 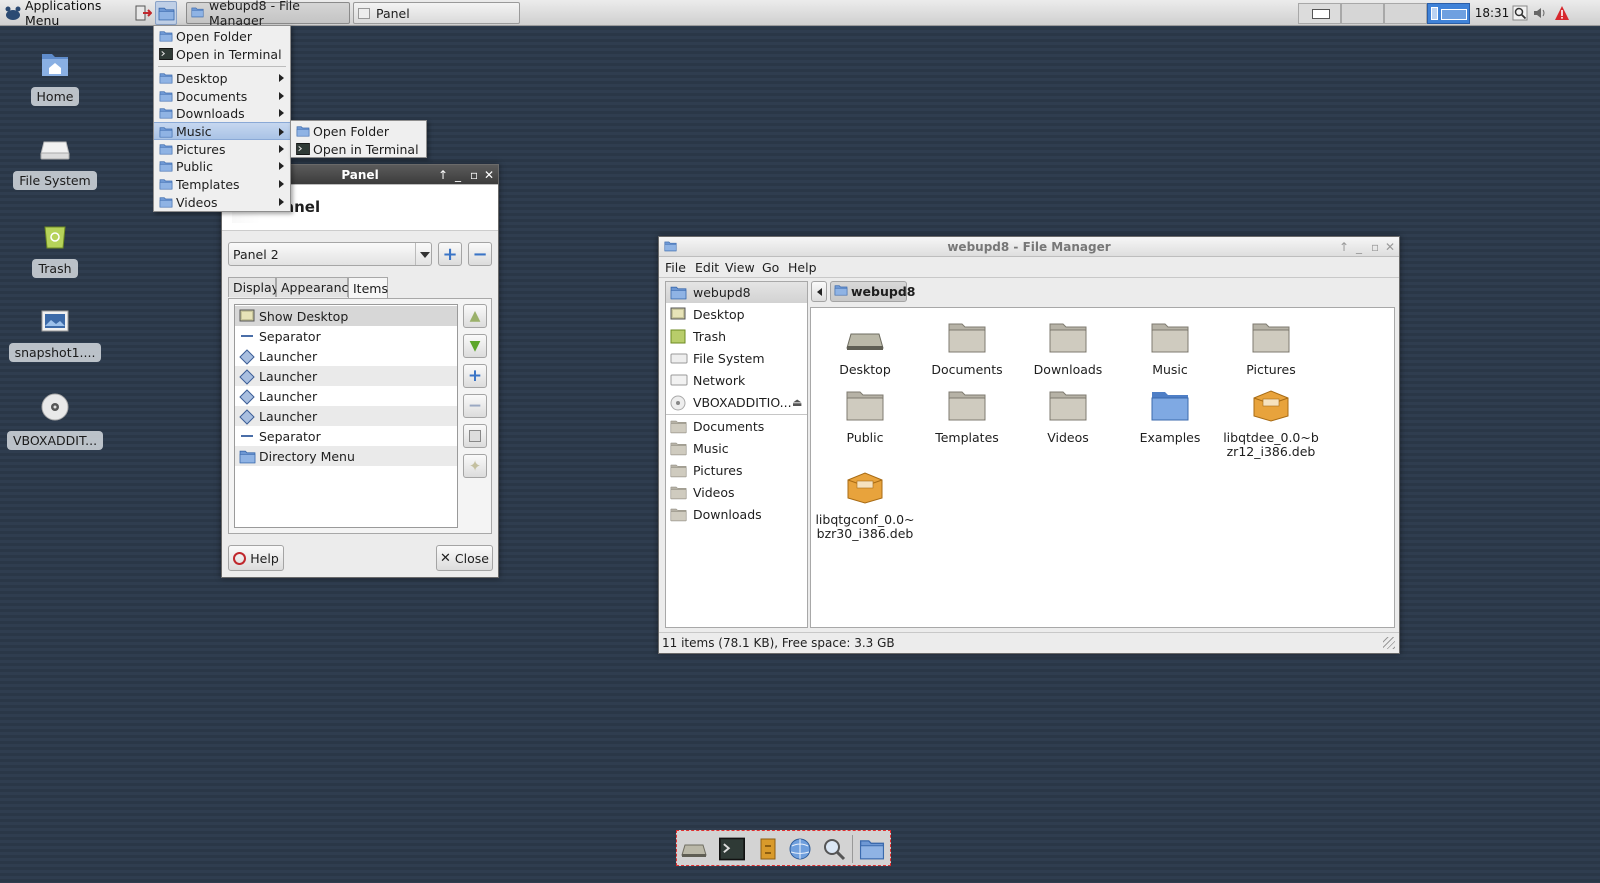 What do you see at coordinates (222, 131) in the screenshot?
I see `menu-item-music: Music` at bounding box center [222, 131].